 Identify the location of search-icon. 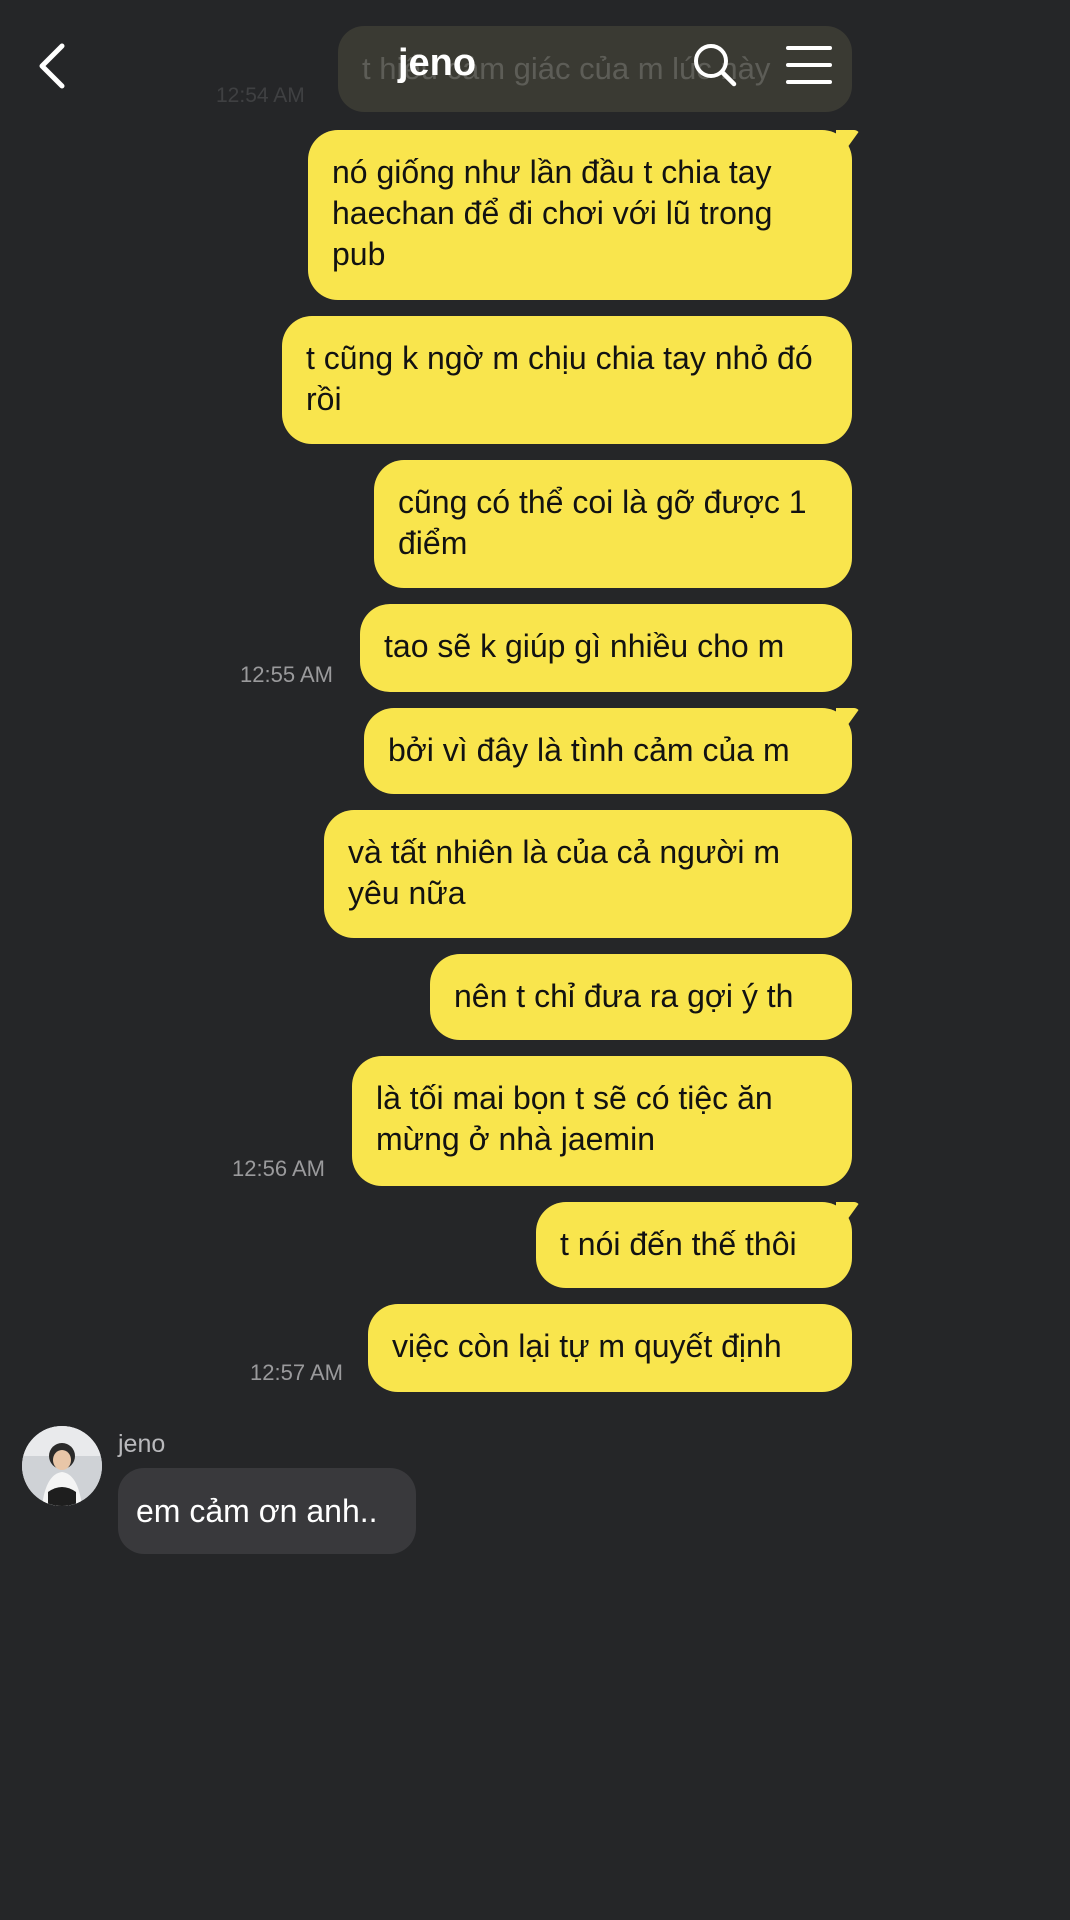
(715, 65).